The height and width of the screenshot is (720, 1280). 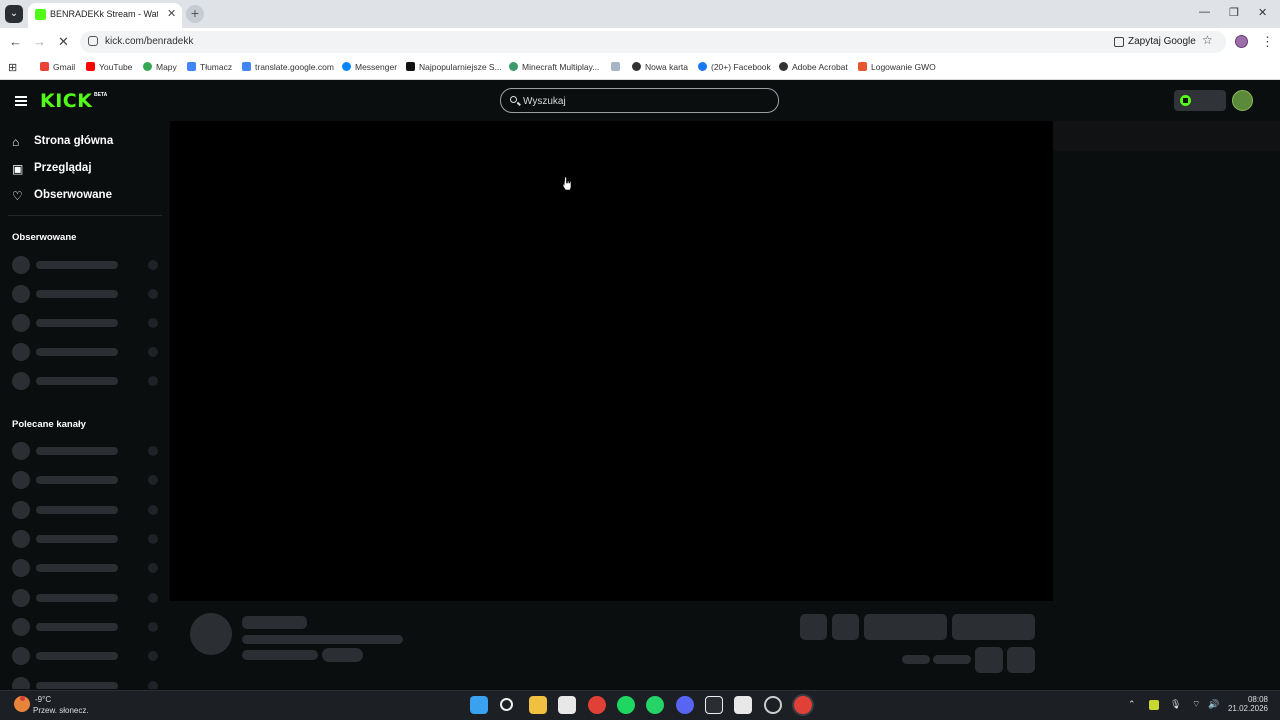 I want to click on apps-grid-icon: ⊞, so click(x=12, y=67).